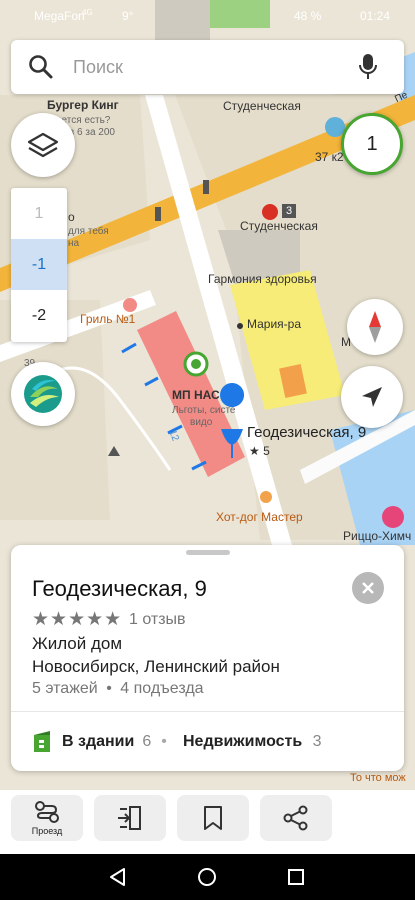 The width and height of the screenshot is (415, 900). Describe the element at coordinates (59, 16) in the screenshot. I see `carrier-name: MegaFon` at that location.